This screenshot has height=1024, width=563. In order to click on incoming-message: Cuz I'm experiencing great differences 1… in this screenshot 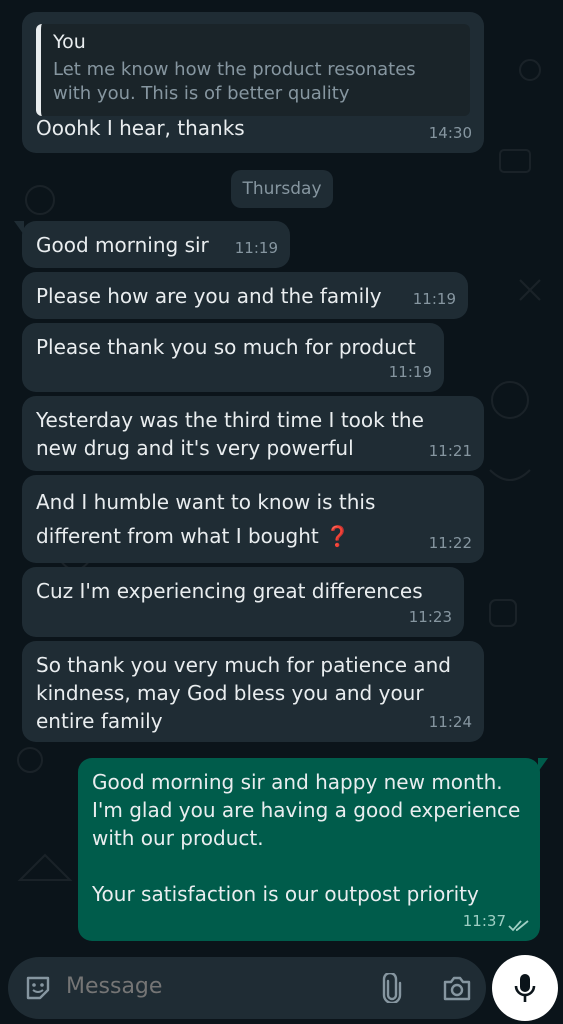, I will do `click(243, 602)`.